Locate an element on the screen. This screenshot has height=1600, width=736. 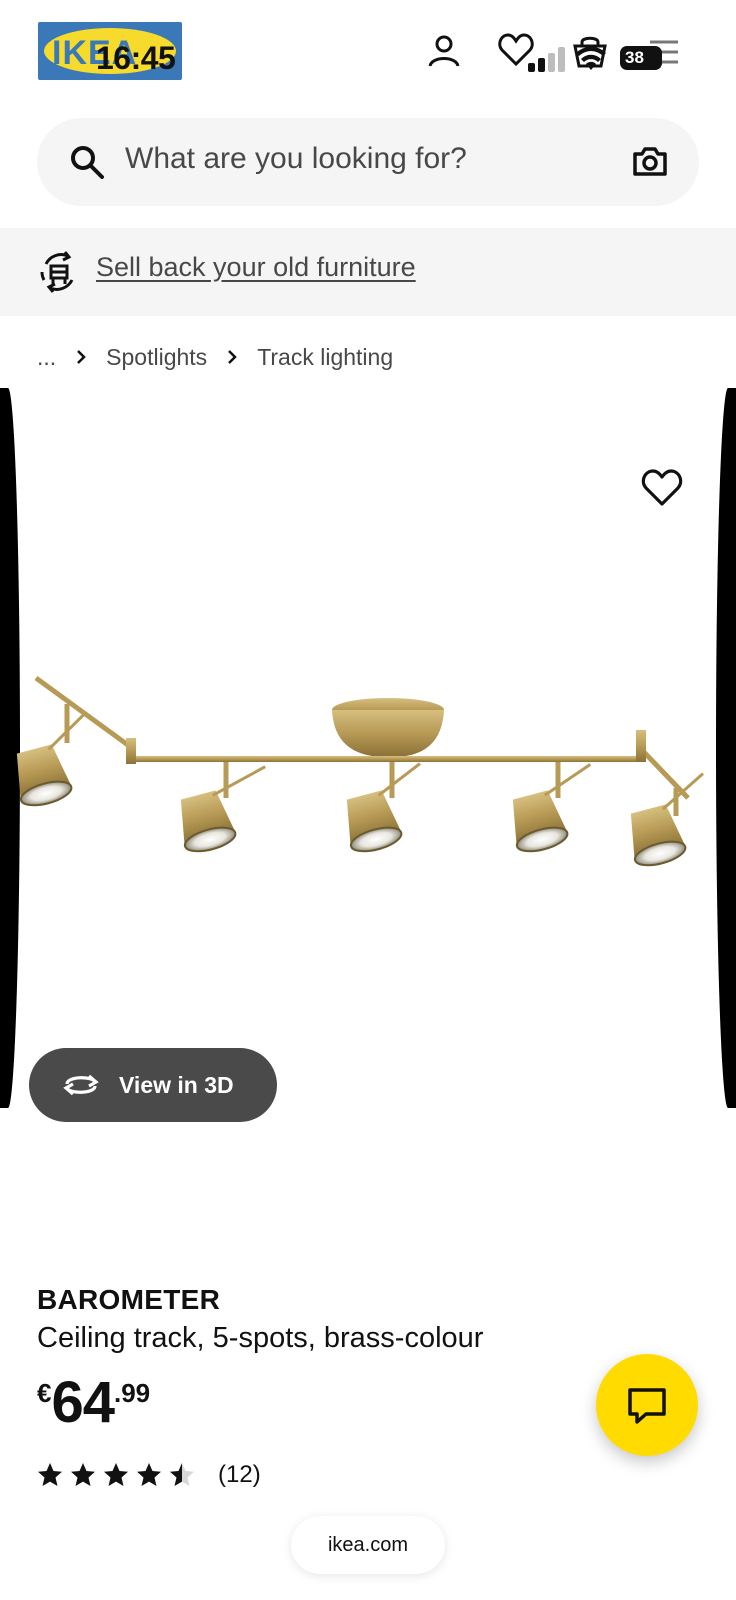
search-bar: What are you looking for? is located at coordinates (368, 162).